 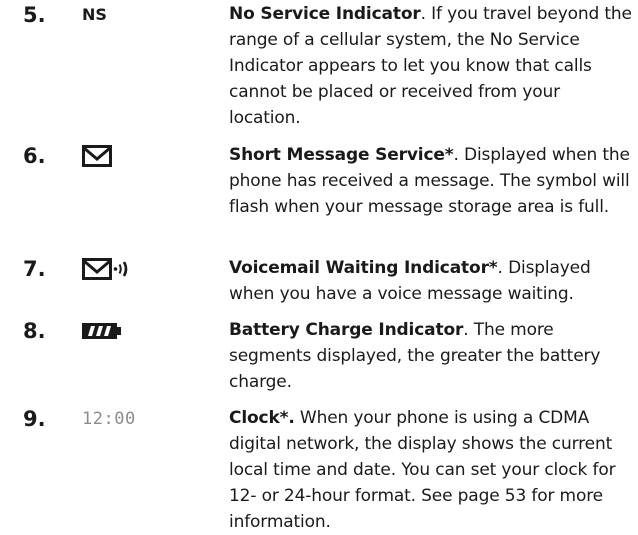 I want to click on item-number: 5., so click(x=34, y=15).